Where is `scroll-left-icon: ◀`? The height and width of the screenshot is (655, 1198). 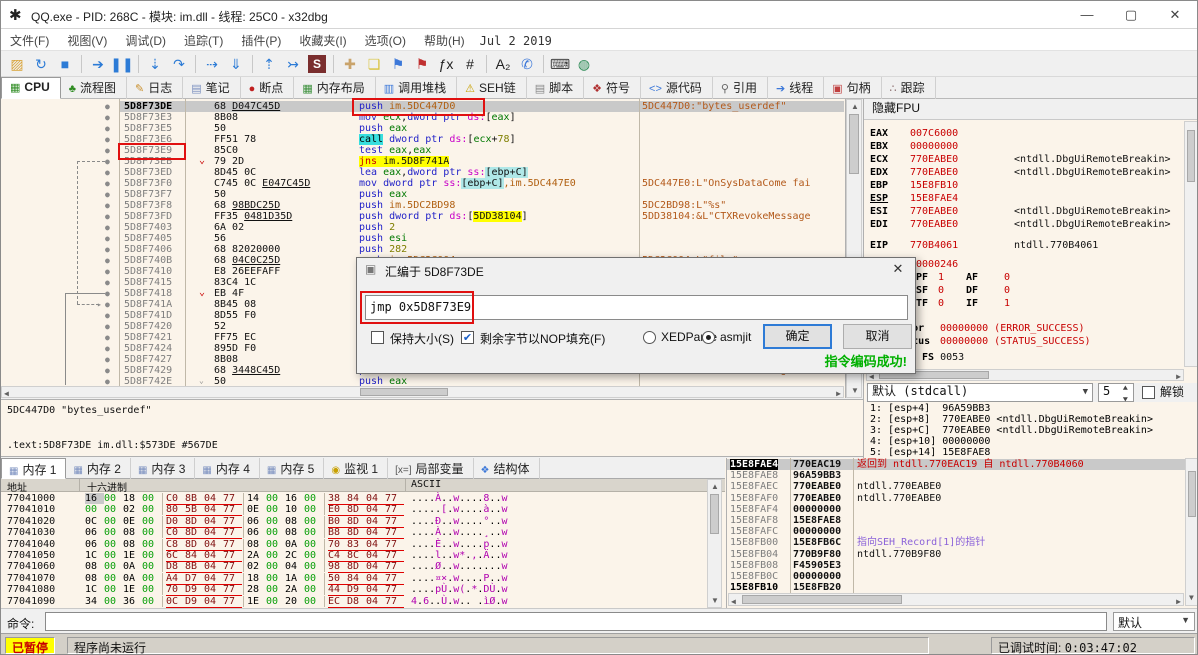
scroll-left-icon: ◀ is located at coordinates (733, 601).